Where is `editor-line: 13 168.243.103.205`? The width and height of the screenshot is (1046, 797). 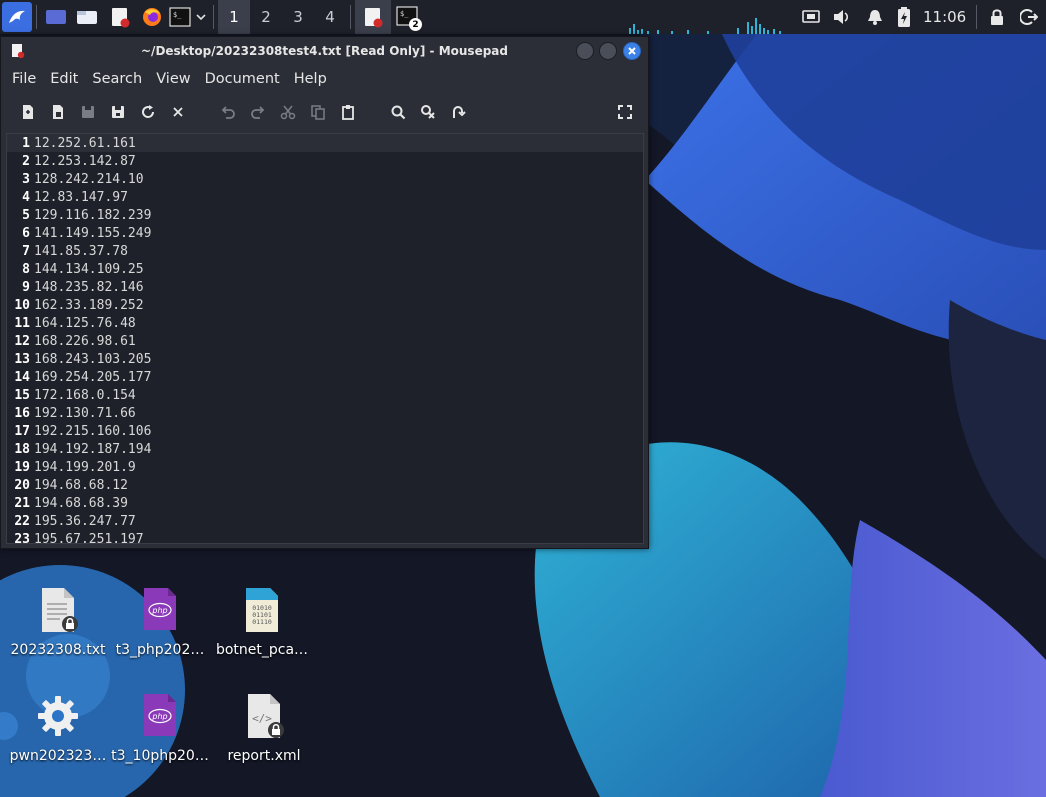 editor-line: 13 168.243.103.205 is located at coordinates (325, 359).